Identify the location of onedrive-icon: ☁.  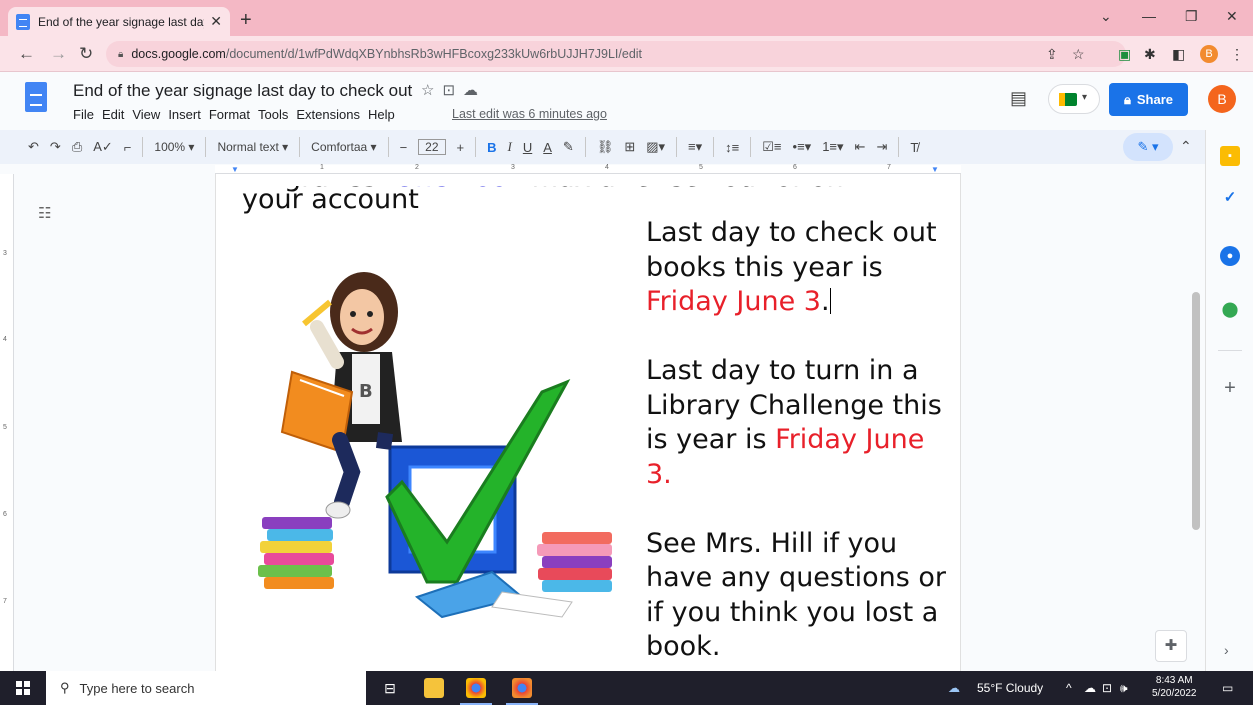
(1090, 688).